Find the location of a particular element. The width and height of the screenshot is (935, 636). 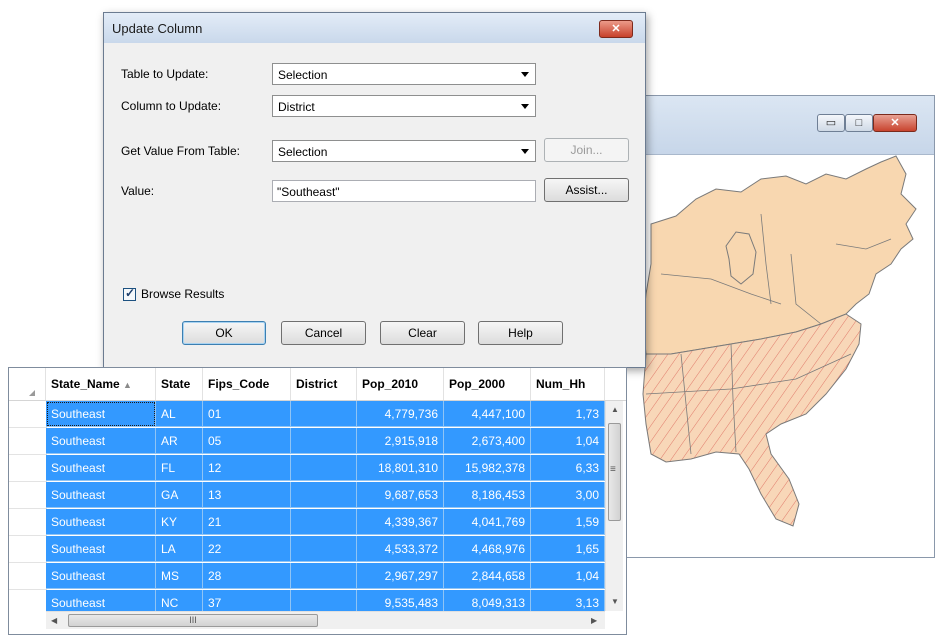

column-header-num-hh: Num_Hh is located at coordinates (568, 384).